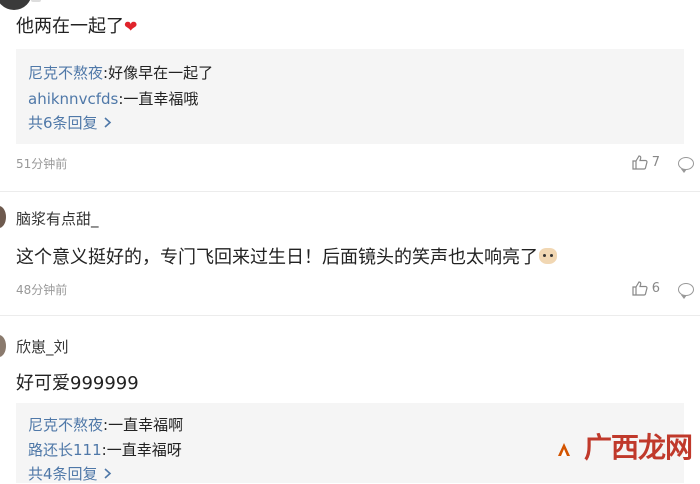 The width and height of the screenshot is (700, 484). What do you see at coordinates (63, 123) in the screenshot?
I see `more-replies-label: 共6条回复` at bounding box center [63, 123].